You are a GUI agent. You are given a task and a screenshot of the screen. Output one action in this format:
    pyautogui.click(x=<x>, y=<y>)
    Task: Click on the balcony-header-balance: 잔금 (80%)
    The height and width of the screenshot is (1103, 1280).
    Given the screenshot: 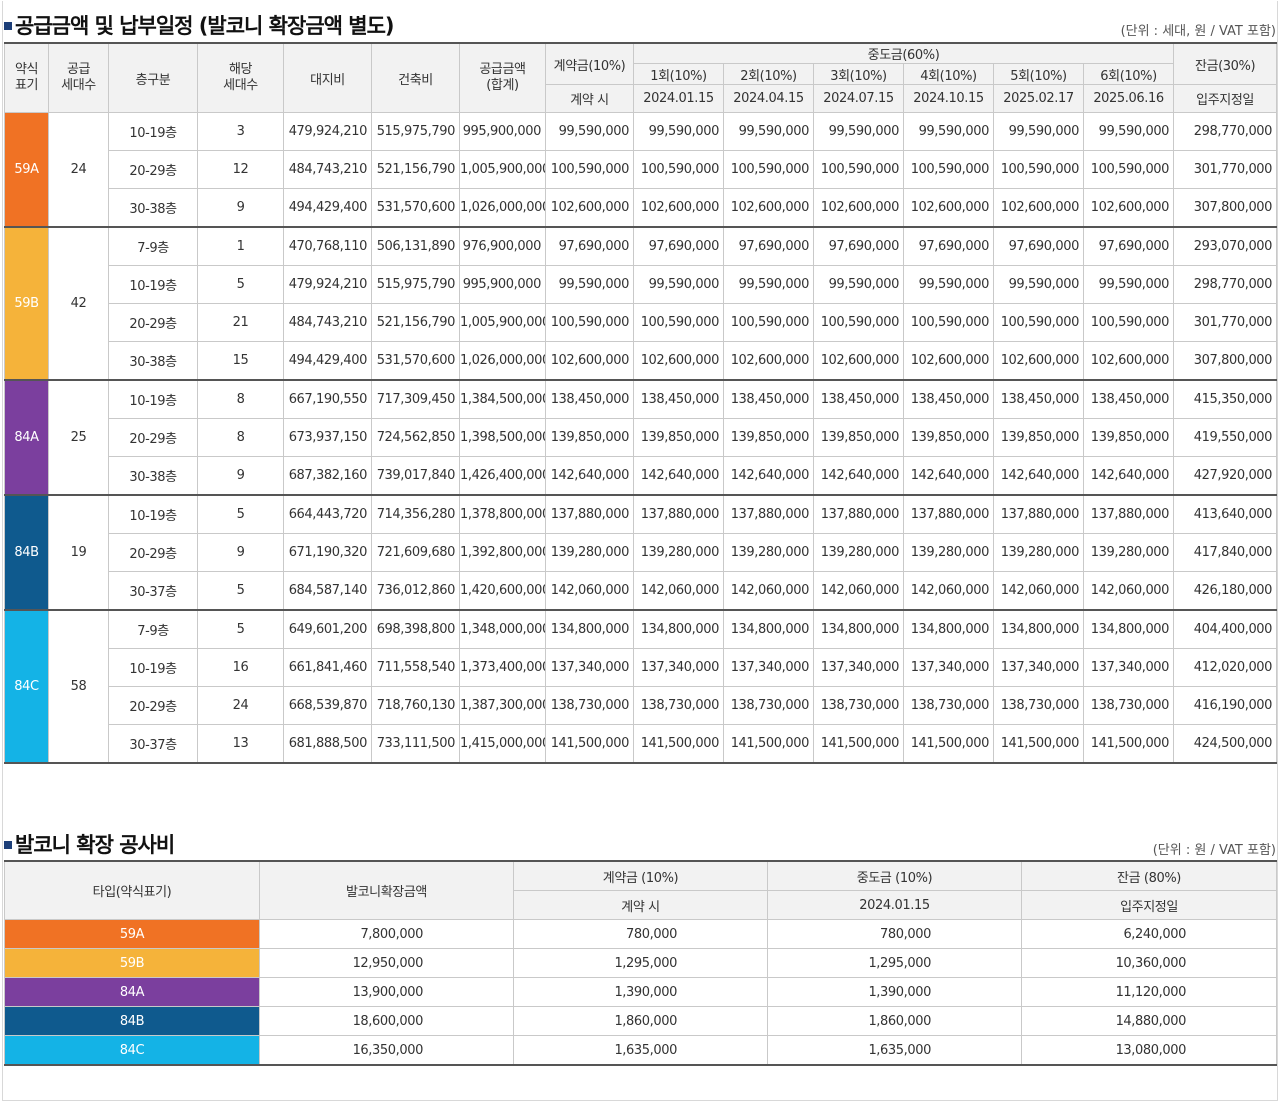 What is the action you would take?
    pyautogui.click(x=1149, y=875)
    